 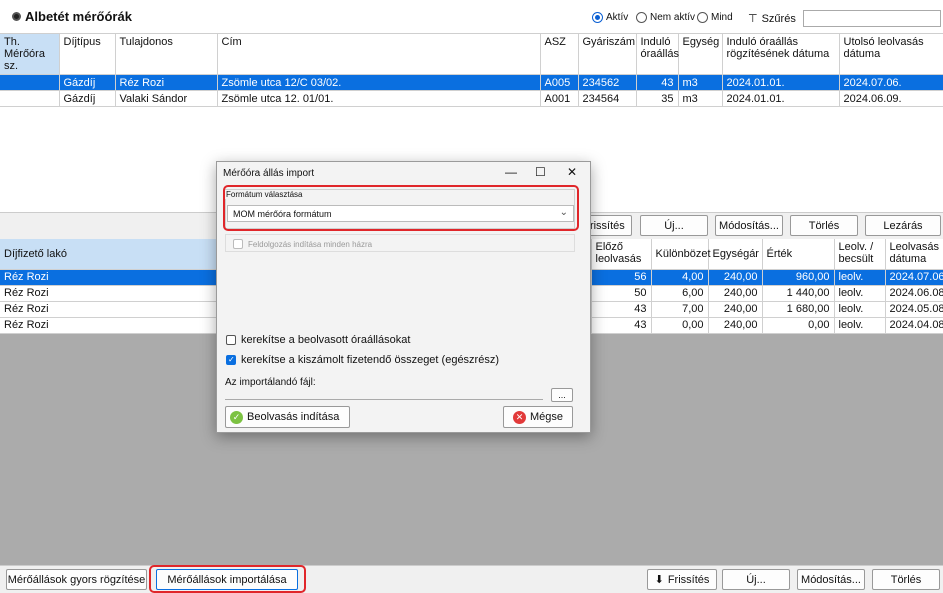 What do you see at coordinates (641, 17) in the screenshot?
I see `radio-inactive-icon` at bounding box center [641, 17].